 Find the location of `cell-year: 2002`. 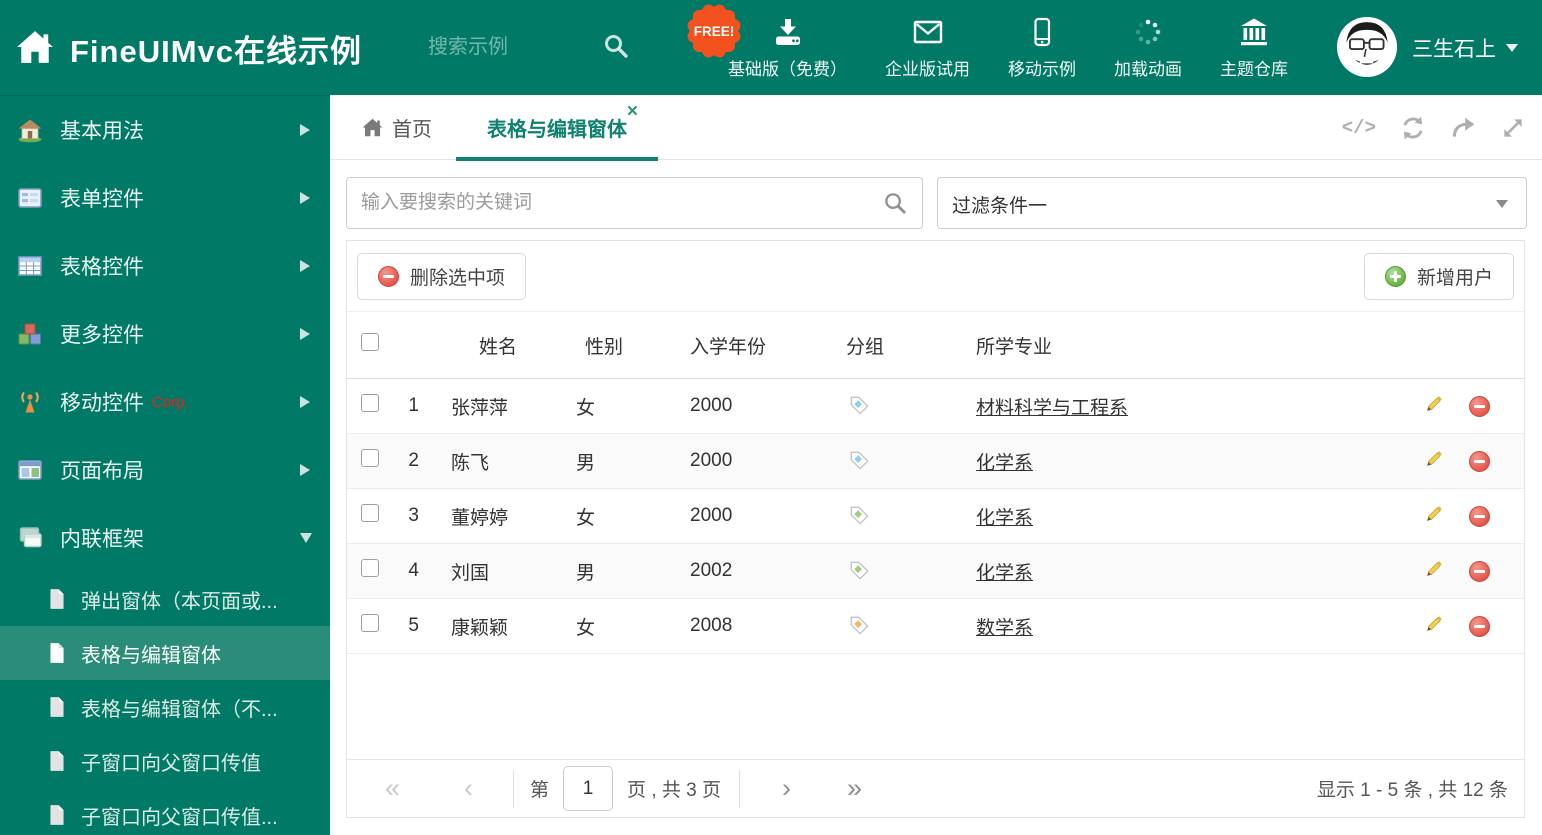

cell-year: 2002 is located at coordinates (751, 571).